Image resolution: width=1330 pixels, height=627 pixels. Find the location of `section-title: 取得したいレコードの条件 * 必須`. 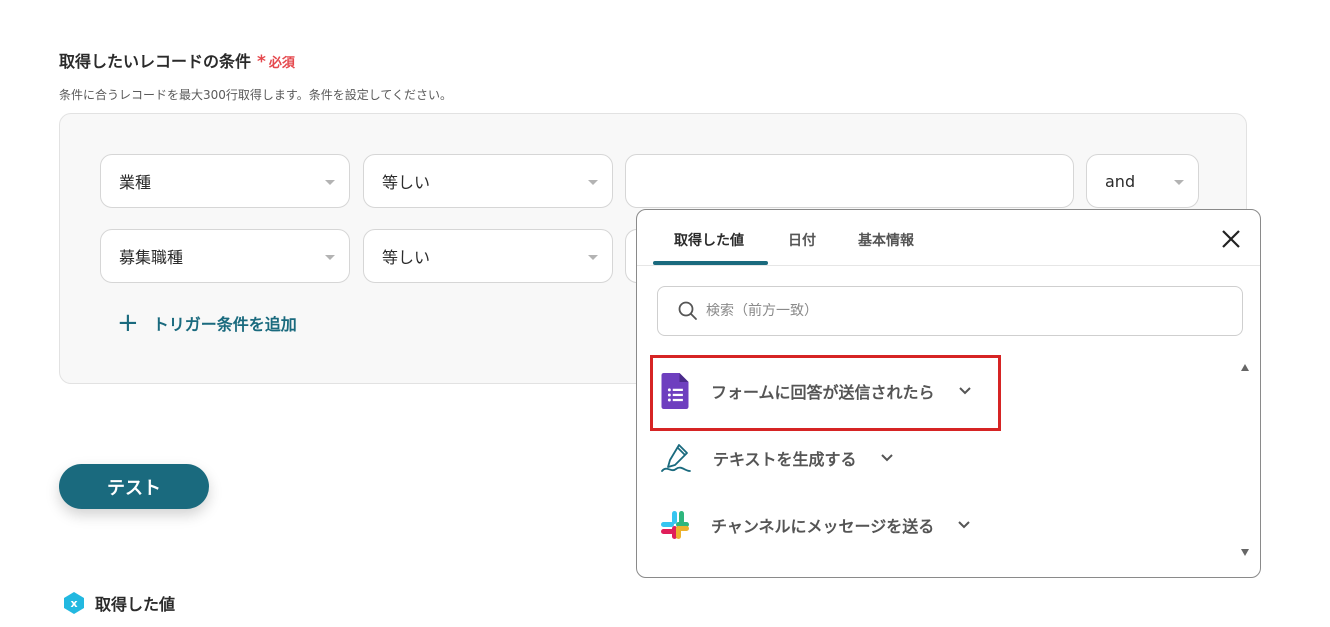

section-title: 取得したいレコードの条件 * 必須 is located at coordinates (177, 60).